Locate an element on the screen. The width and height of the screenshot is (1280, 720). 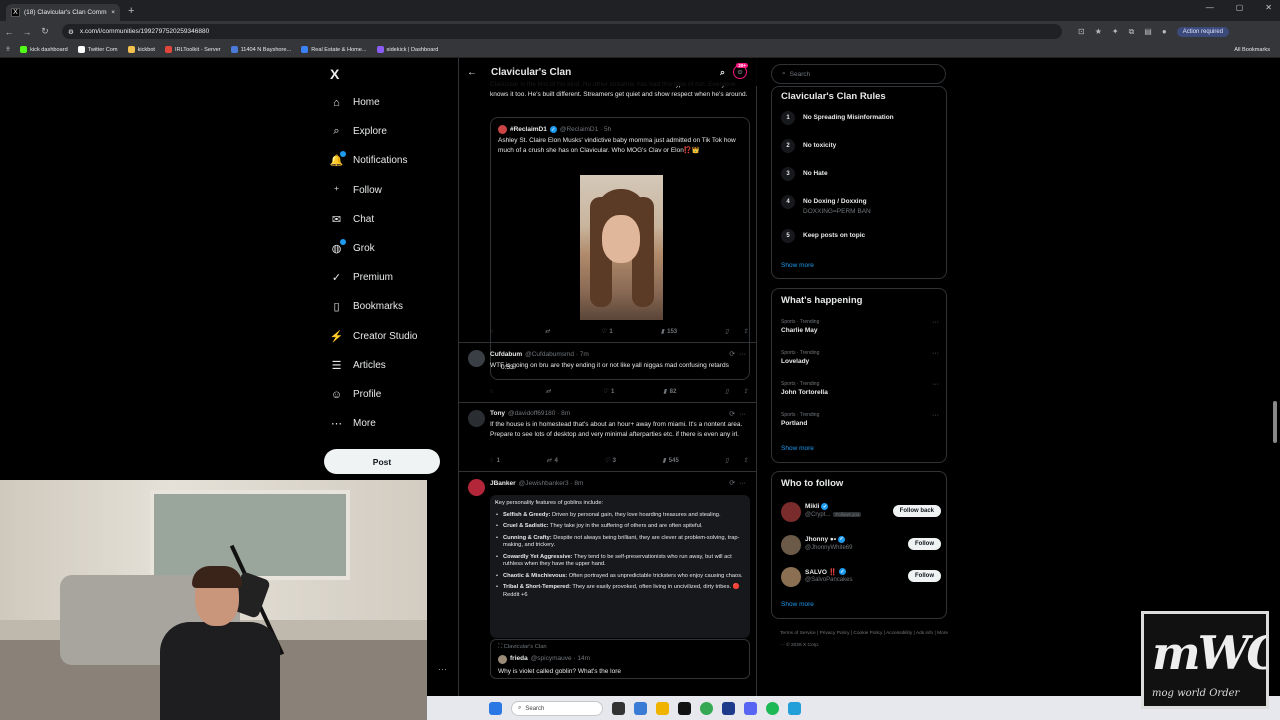
who-show-more: Show more is located at coordinates (797, 604).